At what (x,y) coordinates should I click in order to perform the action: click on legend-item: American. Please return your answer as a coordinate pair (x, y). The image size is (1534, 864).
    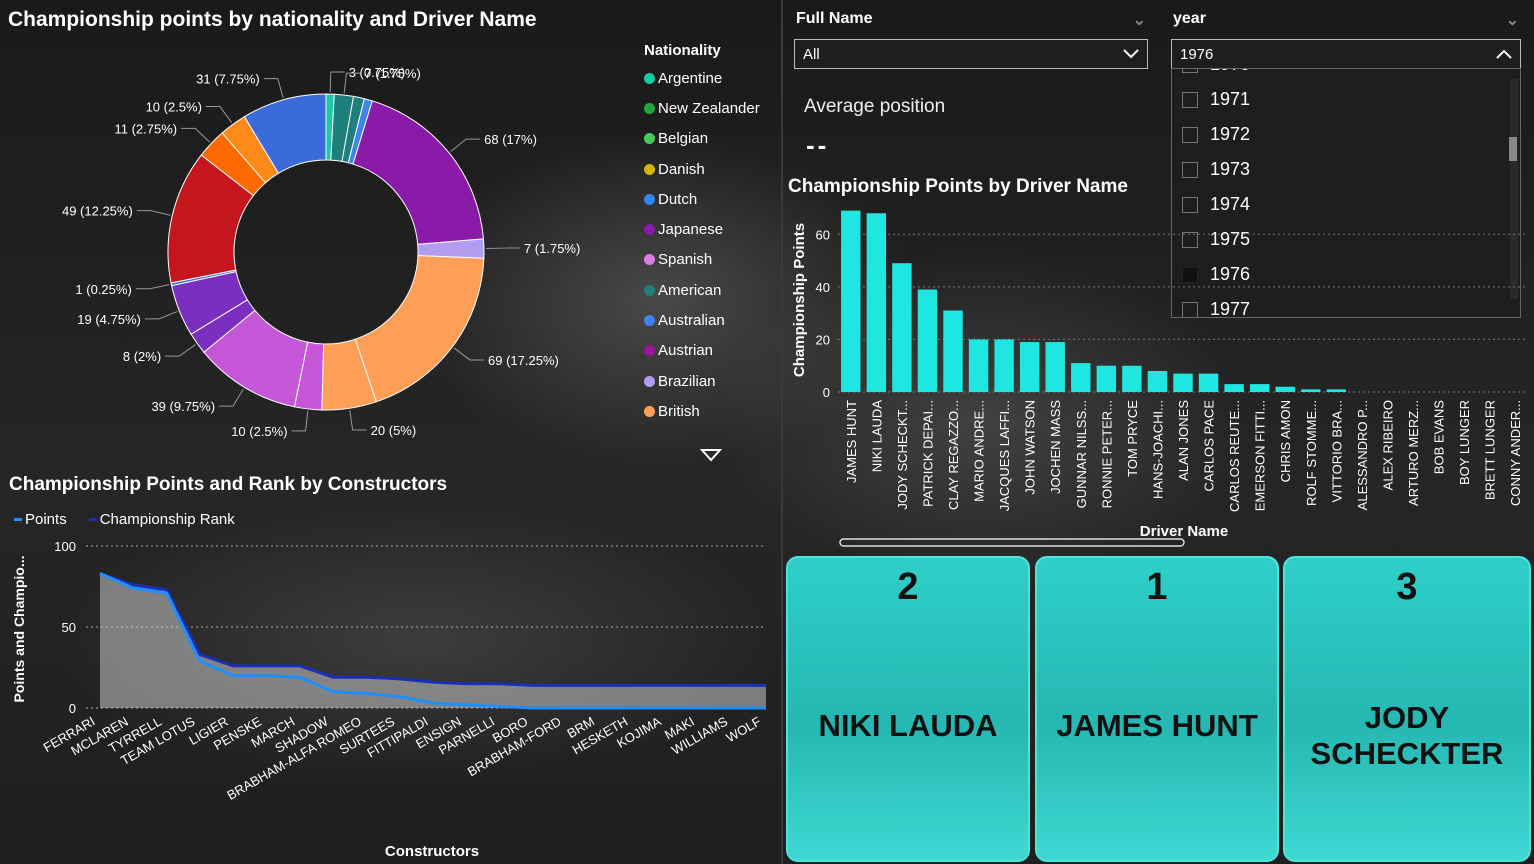
    Looking at the image, I should click on (714, 290).